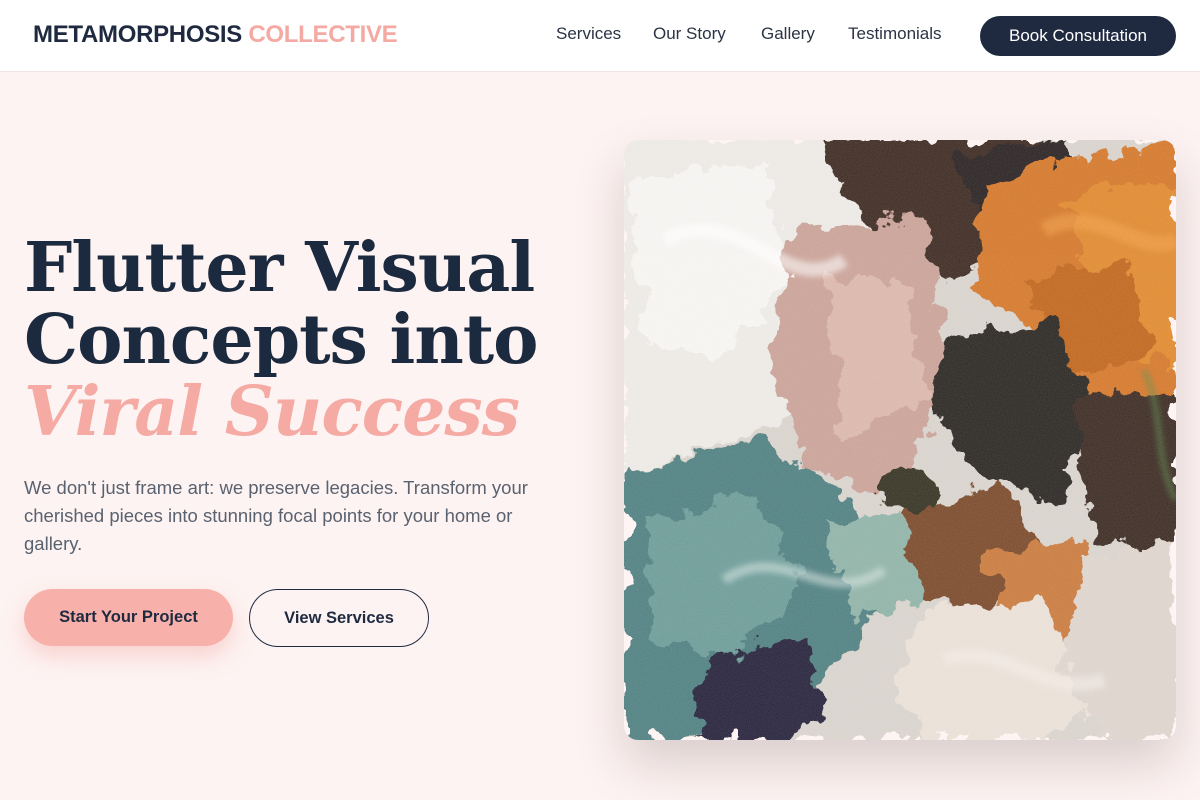  What do you see at coordinates (137, 34) in the screenshot?
I see `logo-main: METAMORPHOSIS` at bounding box center [137, 34].